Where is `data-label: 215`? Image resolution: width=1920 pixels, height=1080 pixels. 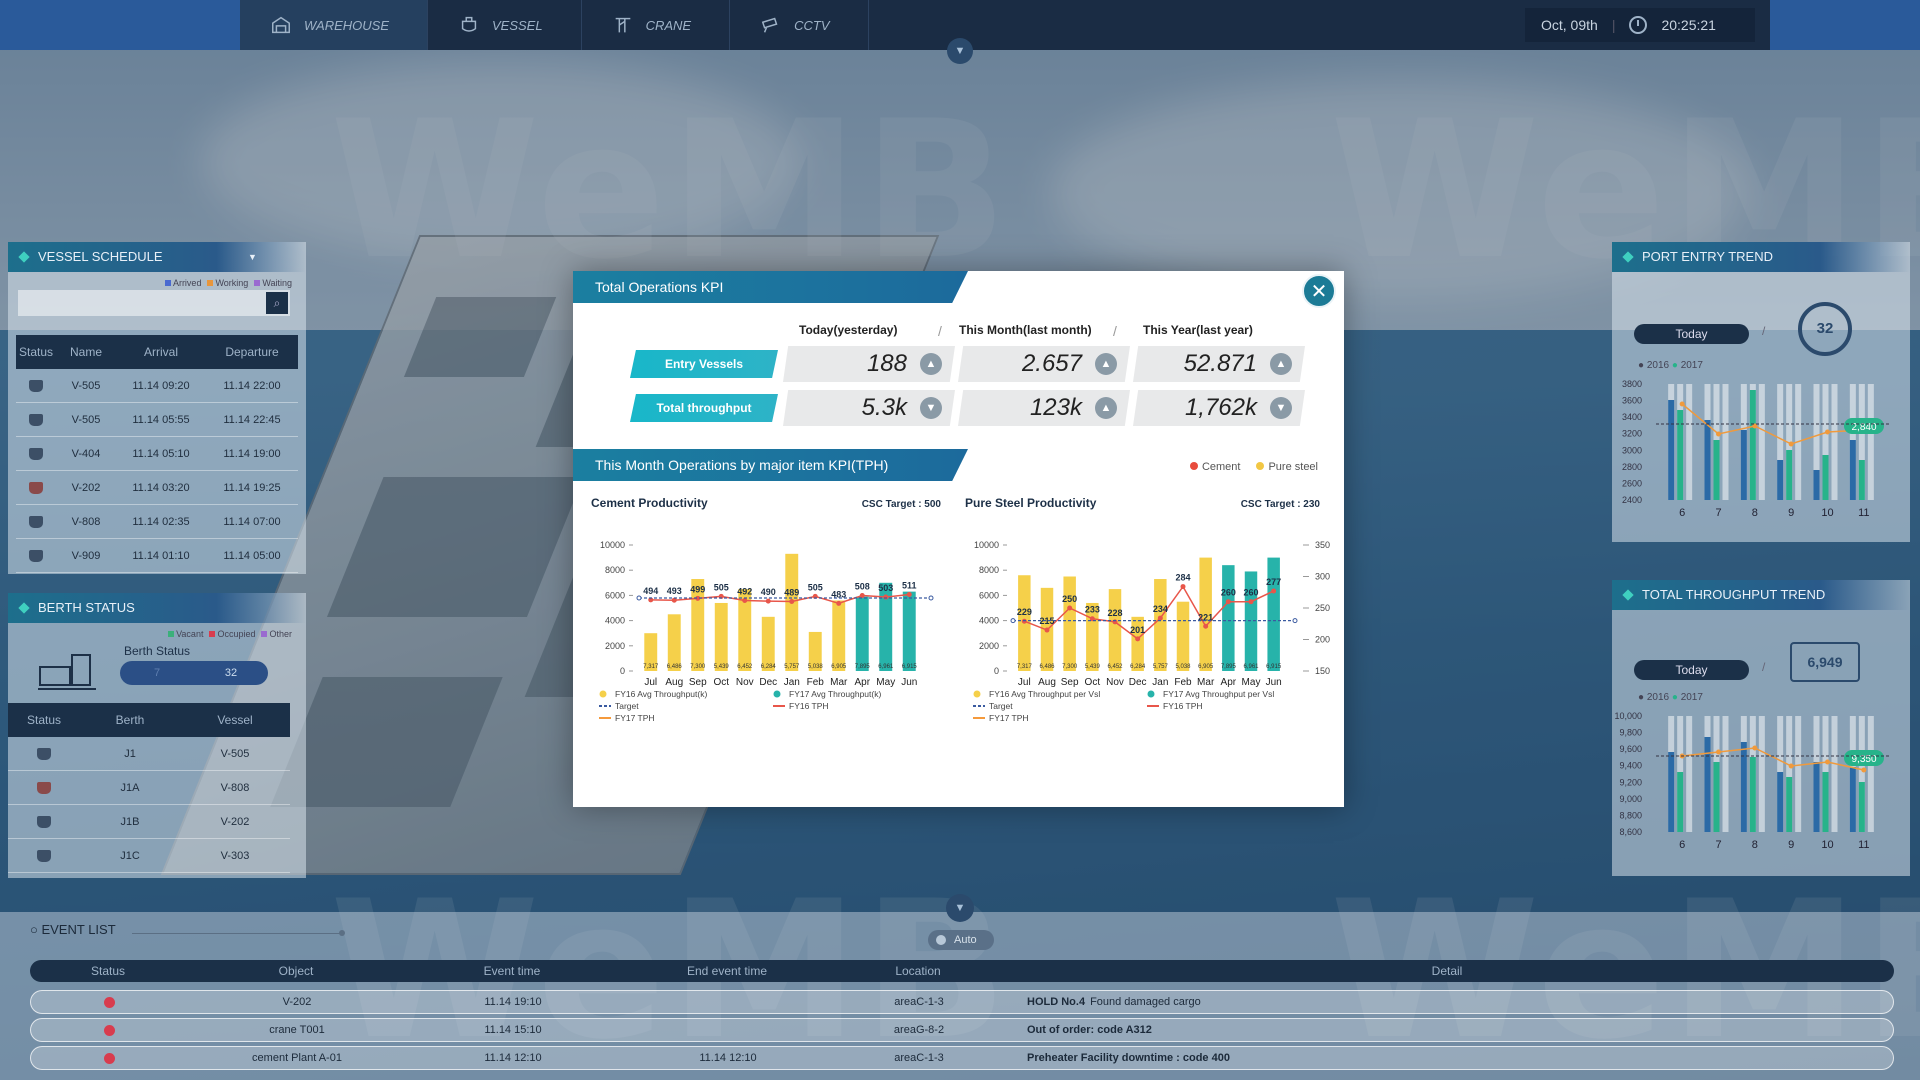
data-label: 215 is located at coordinates (1046, 621).